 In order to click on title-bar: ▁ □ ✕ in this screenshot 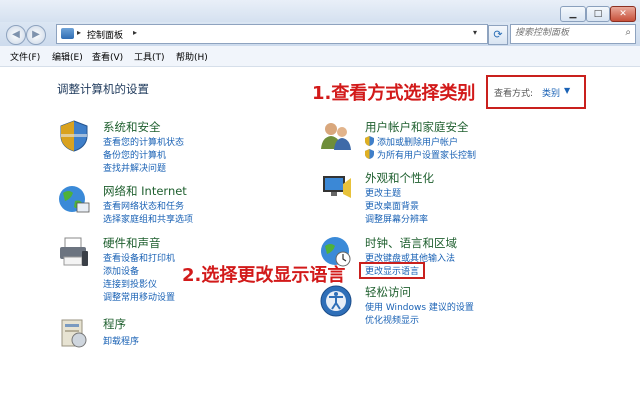, I will do `click(320, 11)`.